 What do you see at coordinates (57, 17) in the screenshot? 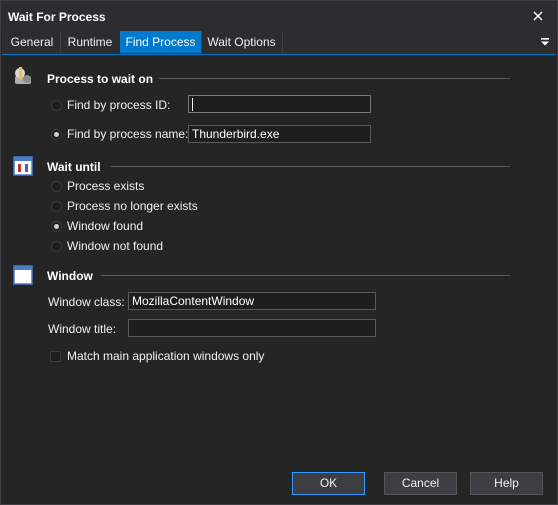
I see `window-title: Wait For Process` at bounding box center [57, 17].